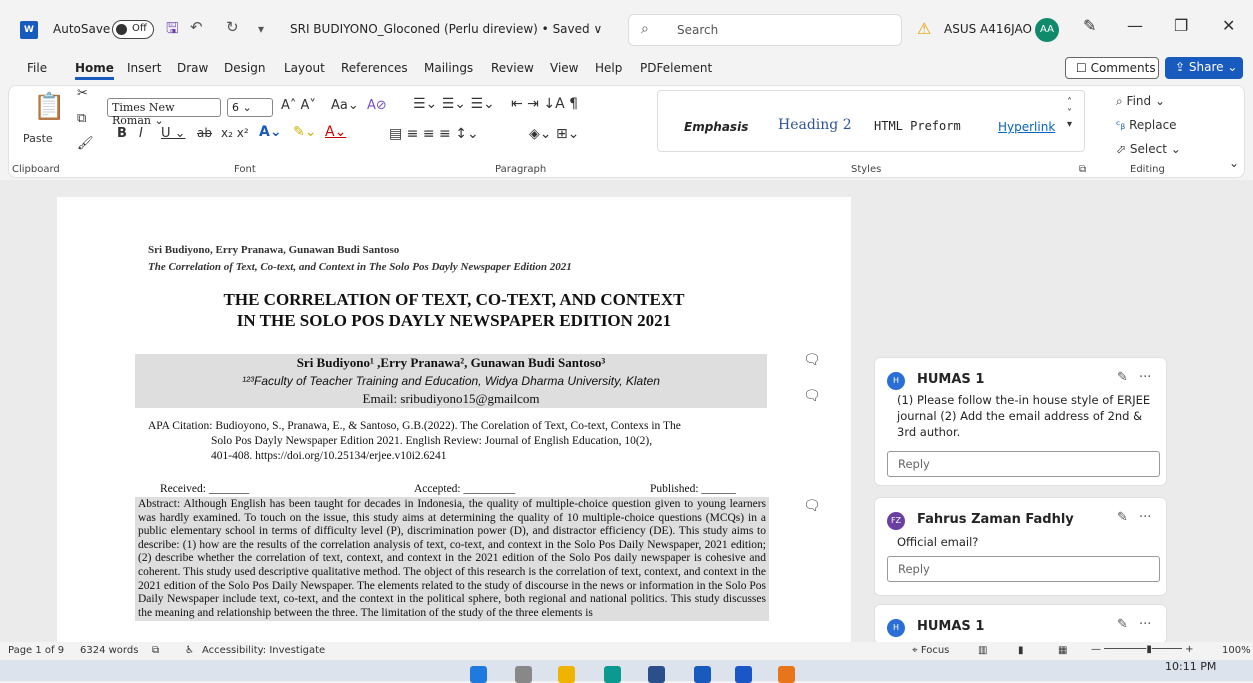 The image size is (1253, 683). I want to click on customize-toolbar-icon: ▾, so click(261, 29).